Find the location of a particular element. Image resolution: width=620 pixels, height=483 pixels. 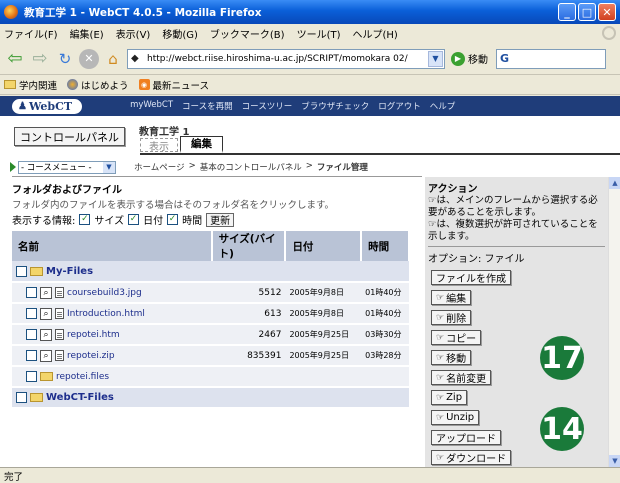

bookmark-folder: 学内関連 is located at coordinates (30, 85).